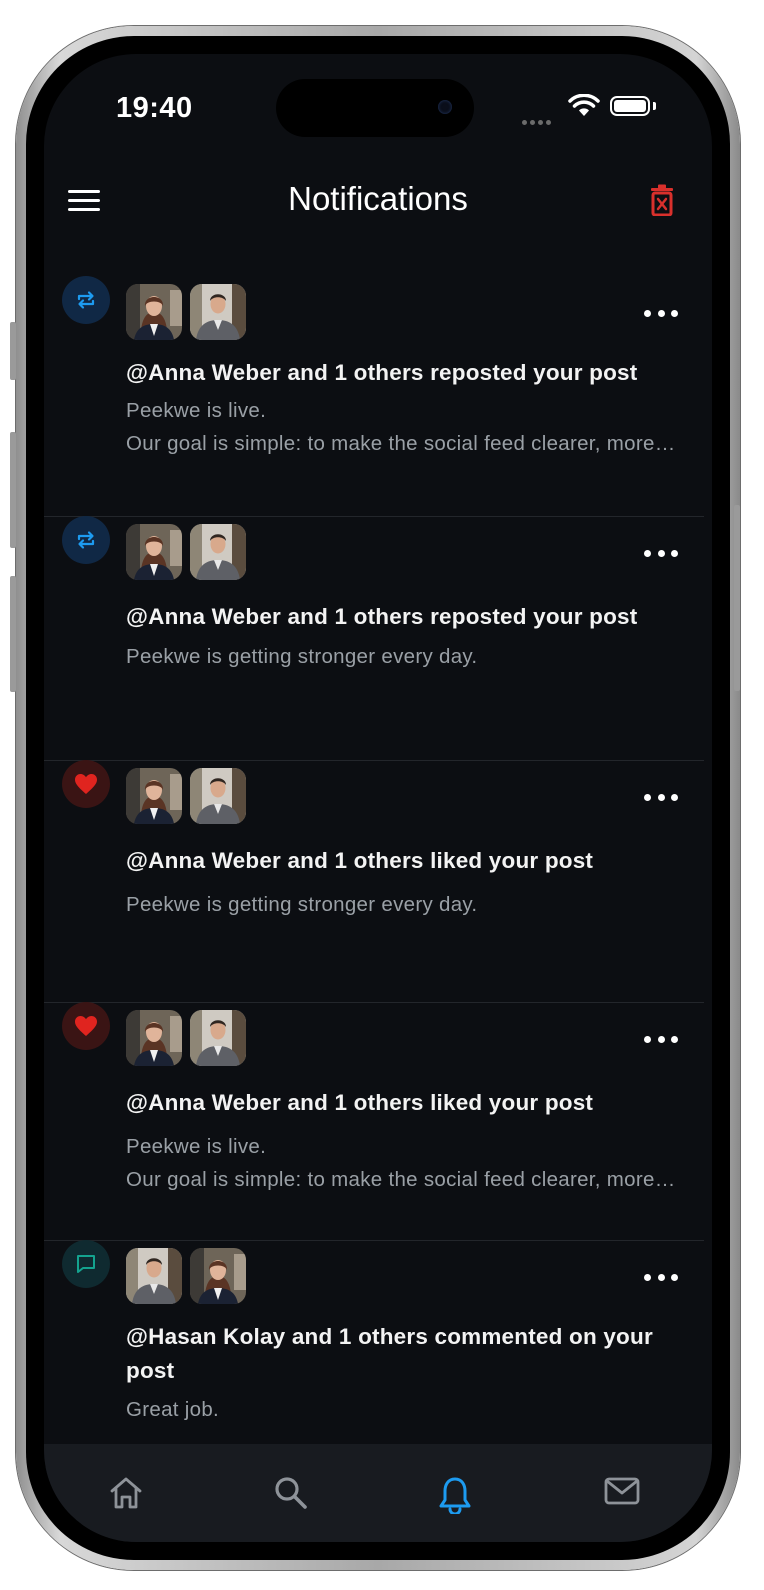  What do you see at coordinates (291, 1493) in the screenshot?
I see `search-icon` at bounding box center [291, 1493].